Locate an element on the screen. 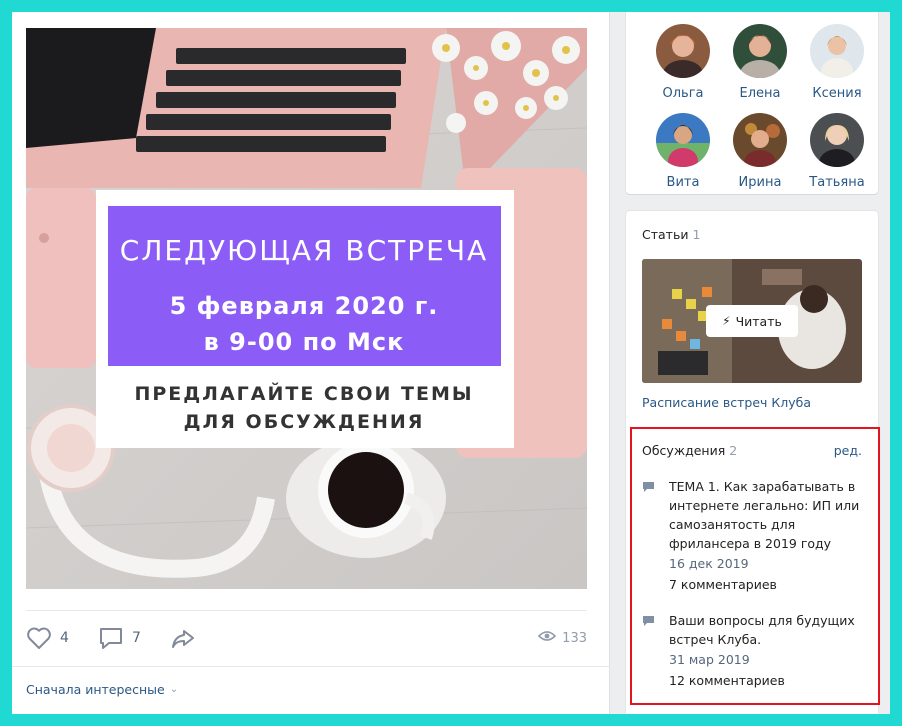 This screenshot has height=726, width=902. member-item: Ольга is located at coordinates (683, 62).